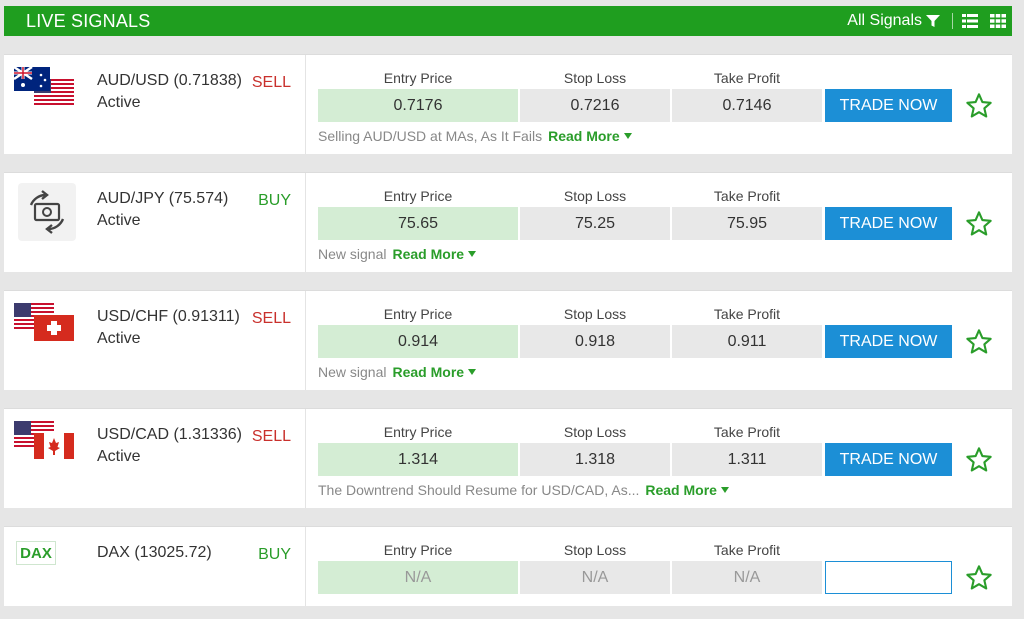 The height and width of the screenshot is (619, 1024). I want to click on pair-name: AUD/JPY (75.574), so click(162, 199).